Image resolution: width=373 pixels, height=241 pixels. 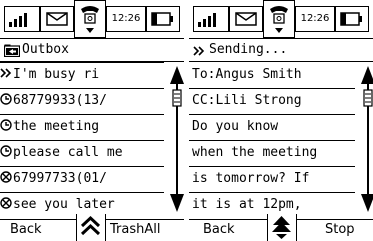 What do you see at coordinates (247, 74) in the screenshot?
I see `recipient-to: To:Angus Smith` at bounding box center [247, 74].